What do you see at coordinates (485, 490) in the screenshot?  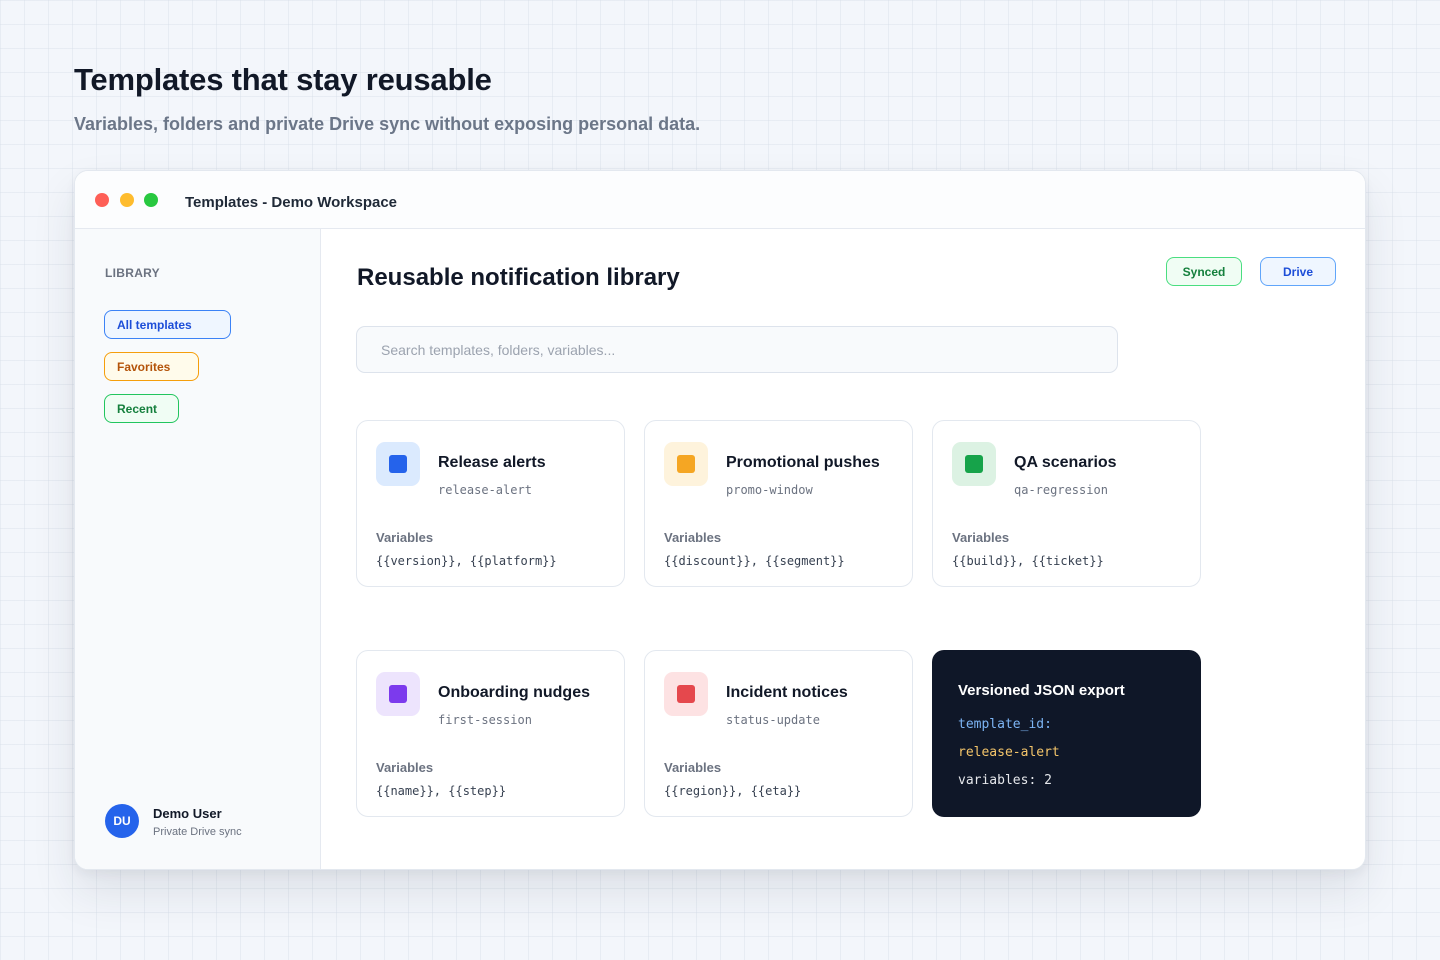 I see `template-slug: release-alert` at bounding box center [485, 490].